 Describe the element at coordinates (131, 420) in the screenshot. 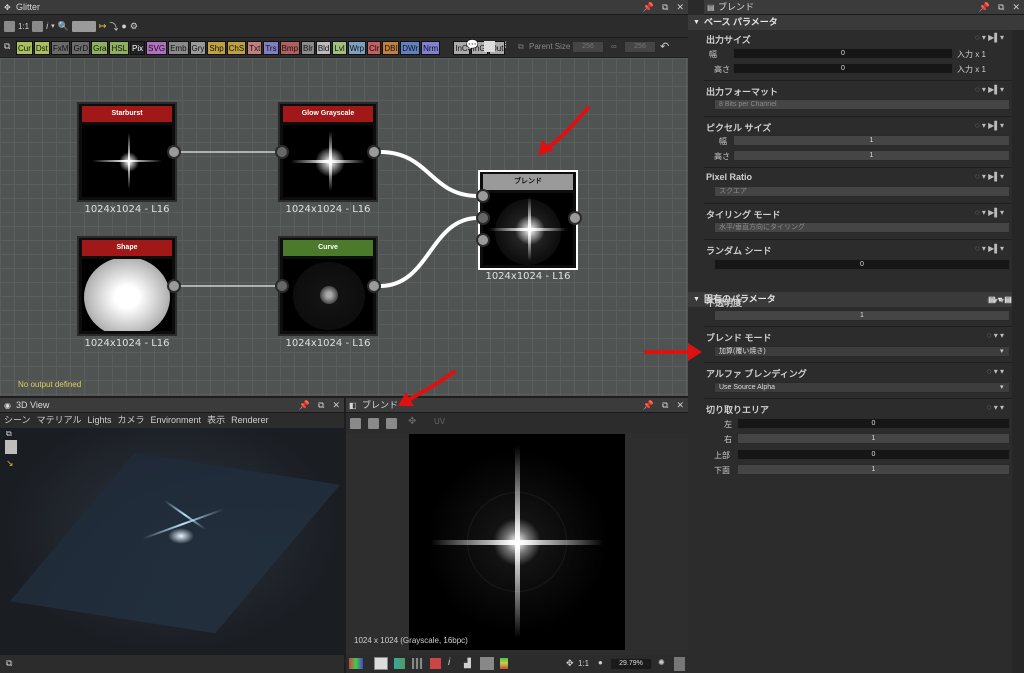

I see `menu-item-3: カメラ` at that location.